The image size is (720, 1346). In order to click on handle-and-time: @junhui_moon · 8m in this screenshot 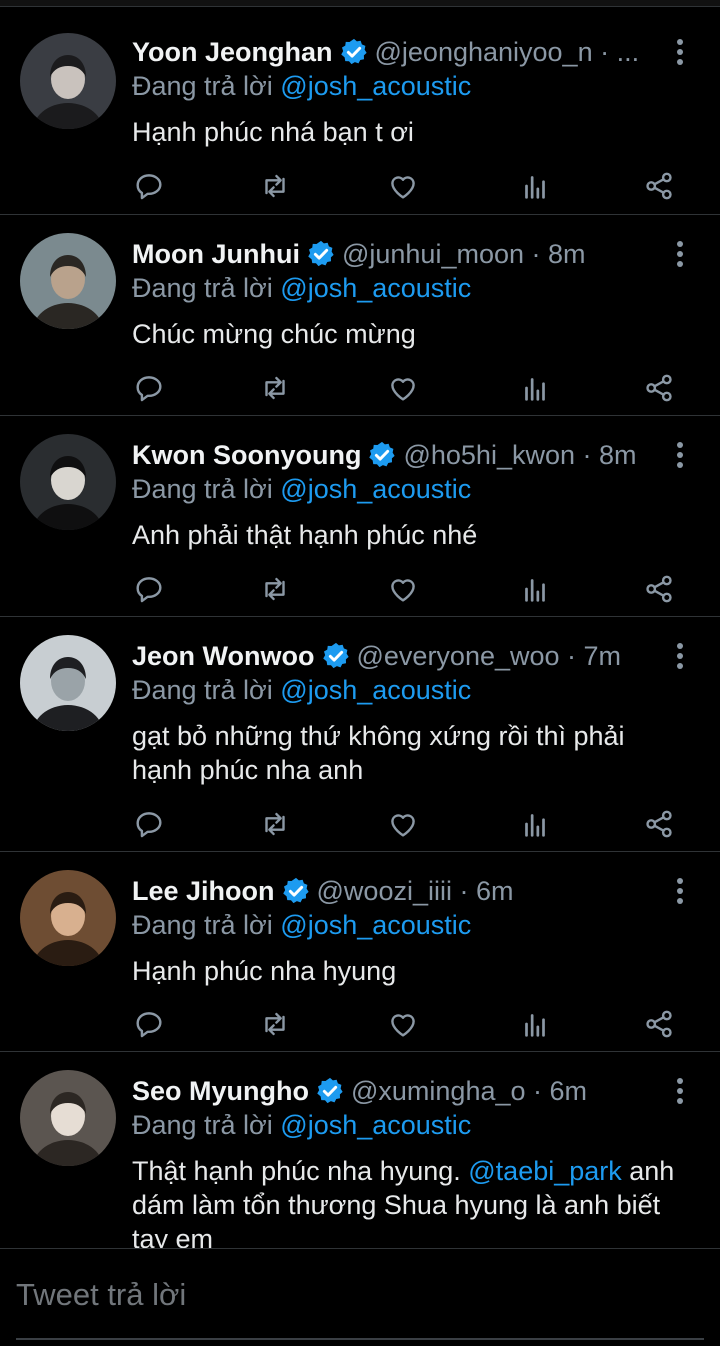, I will do `click(463, 254)`.